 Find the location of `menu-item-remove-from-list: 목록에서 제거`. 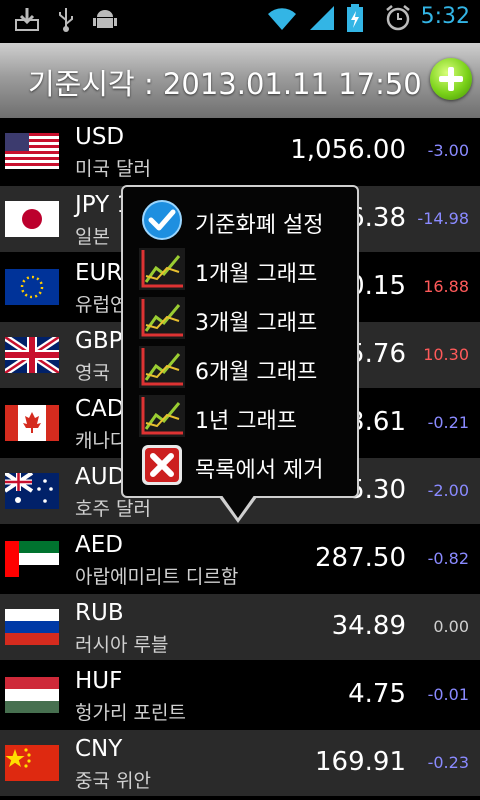

menu-item-remove-from-list: 목록에서 제거 is located at coordinates (246, 466).